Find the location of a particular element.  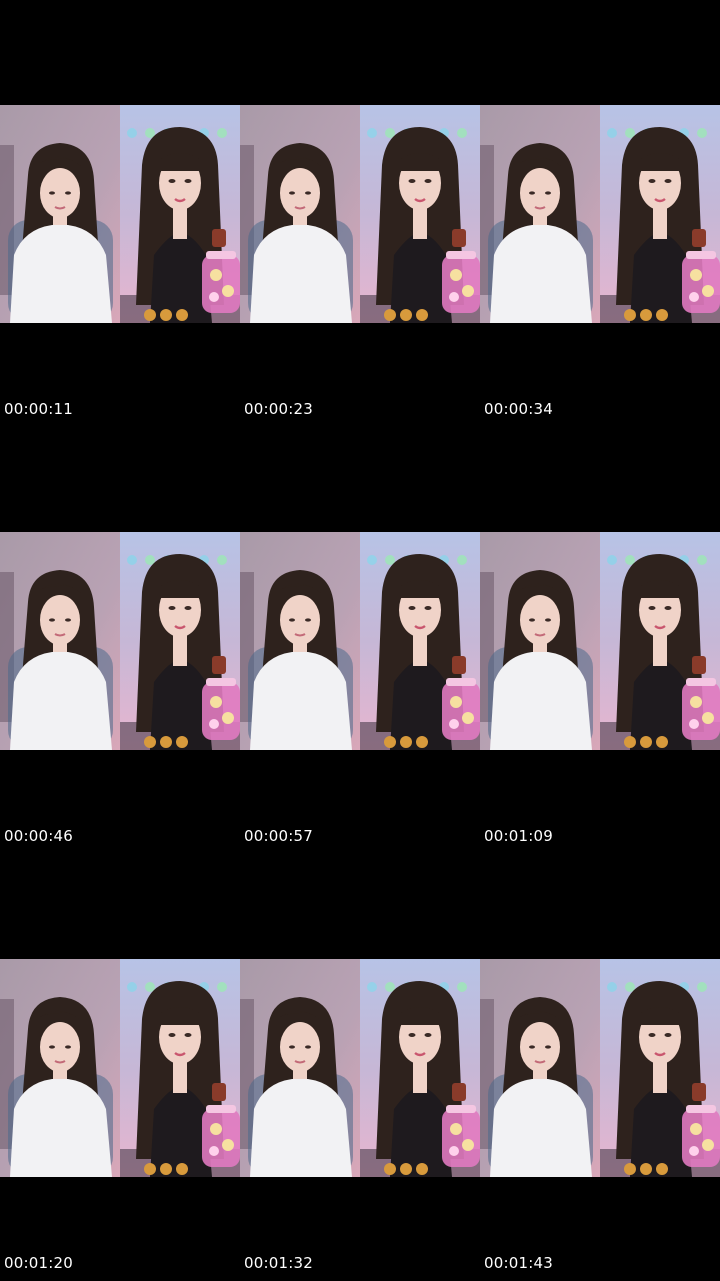

timestamp-label: 00:01:43 is located at coordinates (518, 1263).